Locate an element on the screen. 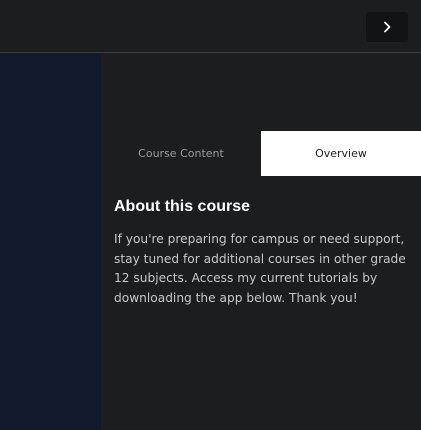 The image size is (421, 430). course-tabs: Course Content Overview is located at coordinates (261, 153).